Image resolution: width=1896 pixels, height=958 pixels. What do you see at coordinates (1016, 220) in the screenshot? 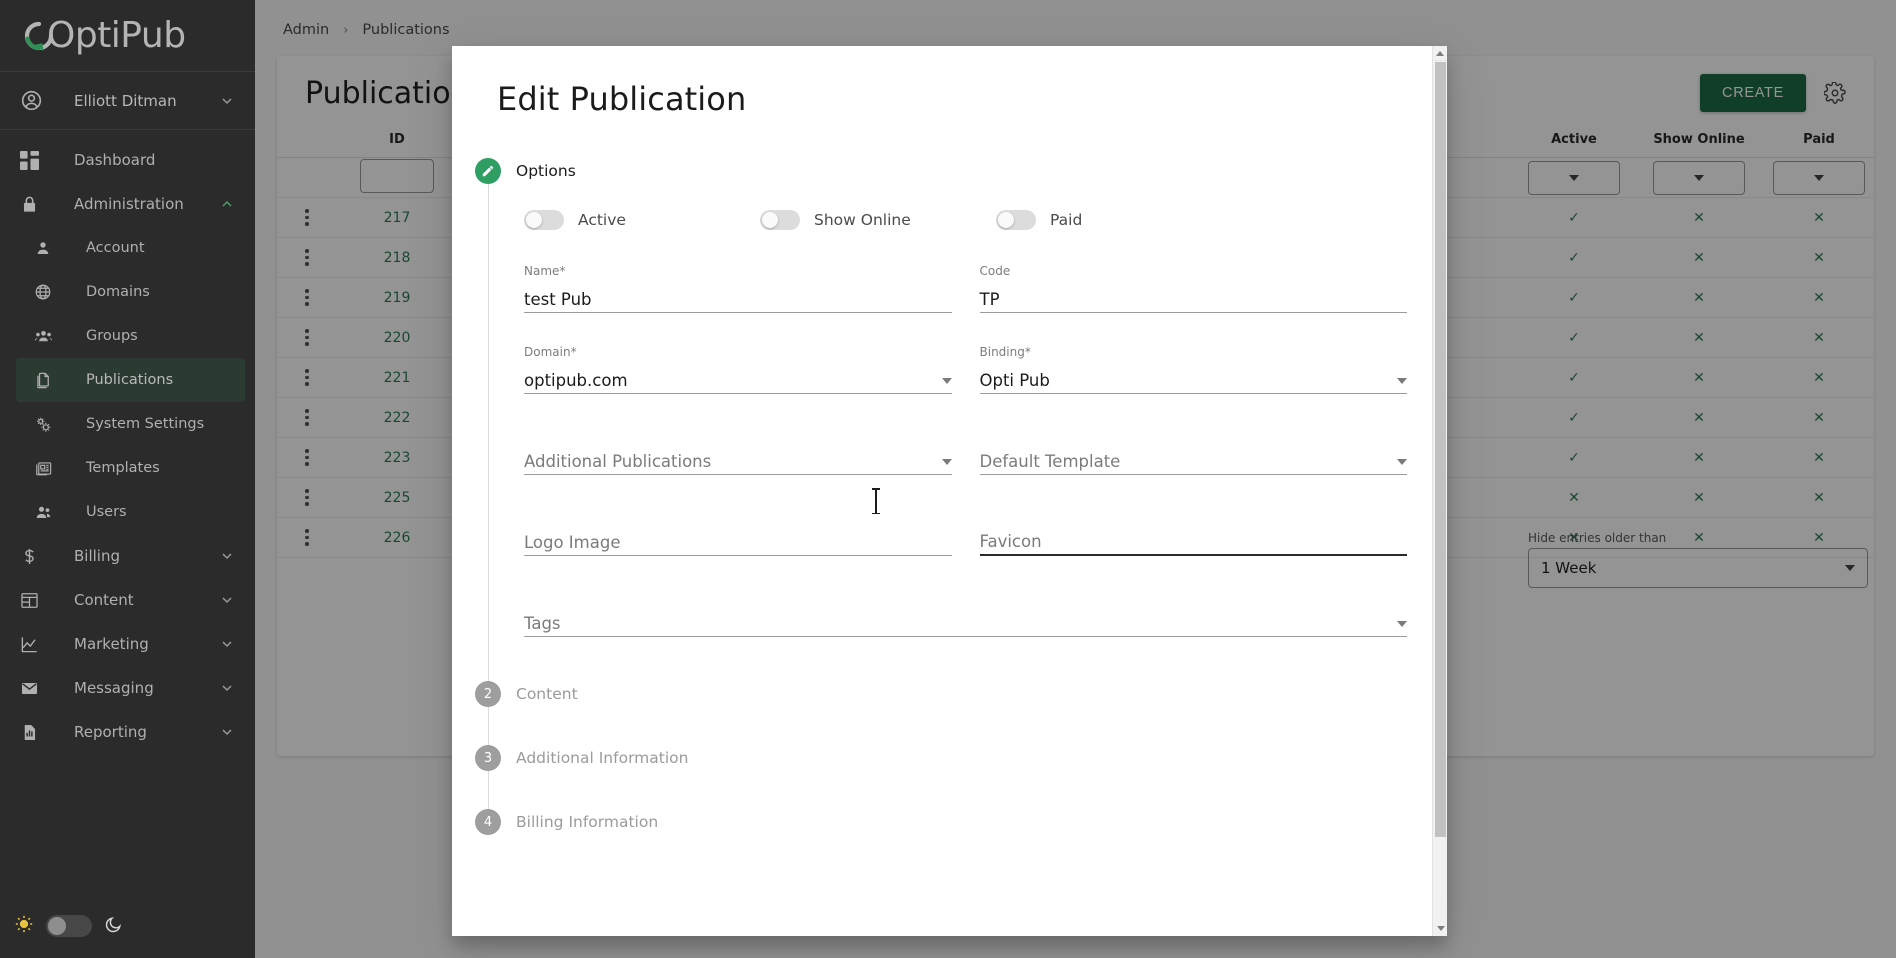
I see `toggle-paid` at bounding box center [1016, 220].